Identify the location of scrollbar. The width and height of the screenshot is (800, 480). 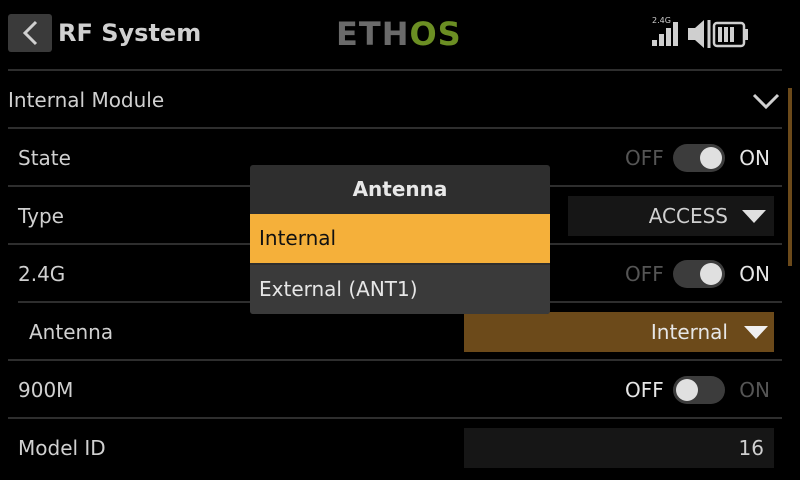
(790, 177).